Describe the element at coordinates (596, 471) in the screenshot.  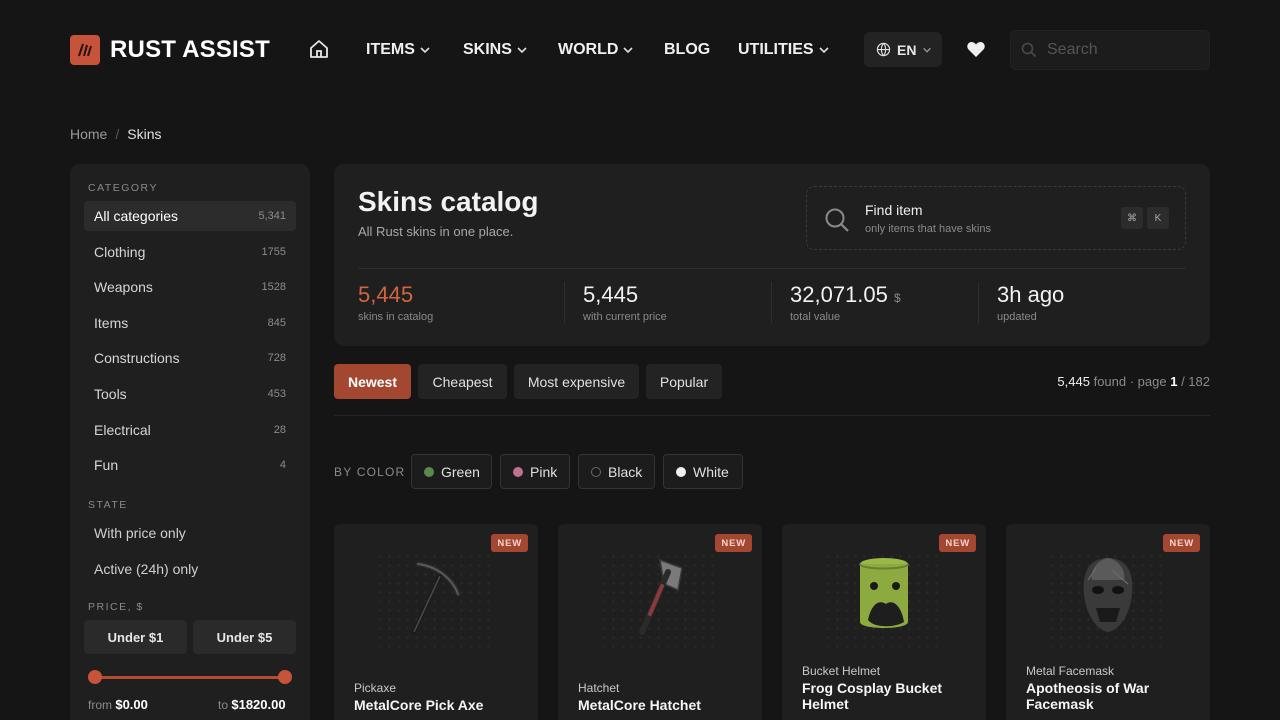
I see `color-swatch` at that location.